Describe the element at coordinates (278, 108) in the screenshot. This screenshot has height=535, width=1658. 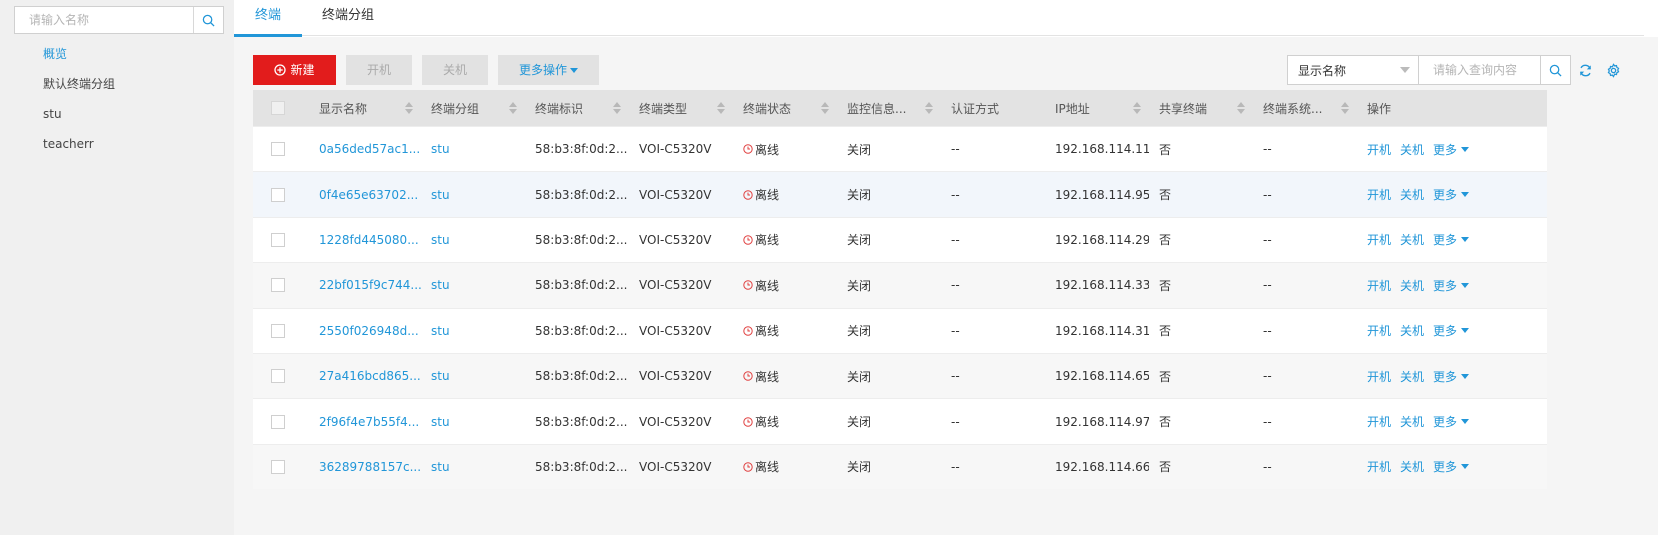
I see `select-all-checkbox` at that location.